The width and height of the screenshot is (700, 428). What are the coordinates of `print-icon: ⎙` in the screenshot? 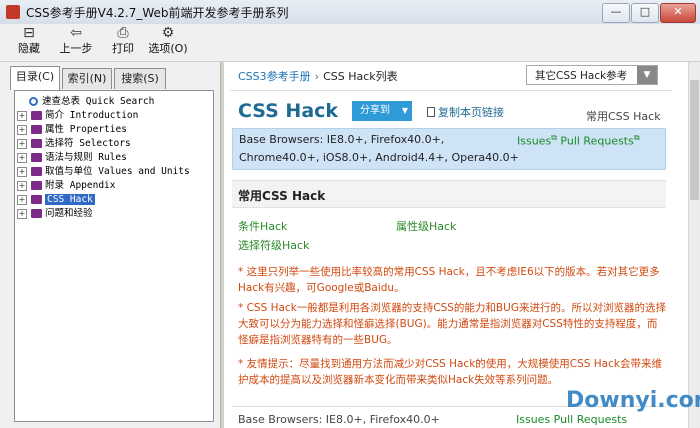 It's located at (123, 33).